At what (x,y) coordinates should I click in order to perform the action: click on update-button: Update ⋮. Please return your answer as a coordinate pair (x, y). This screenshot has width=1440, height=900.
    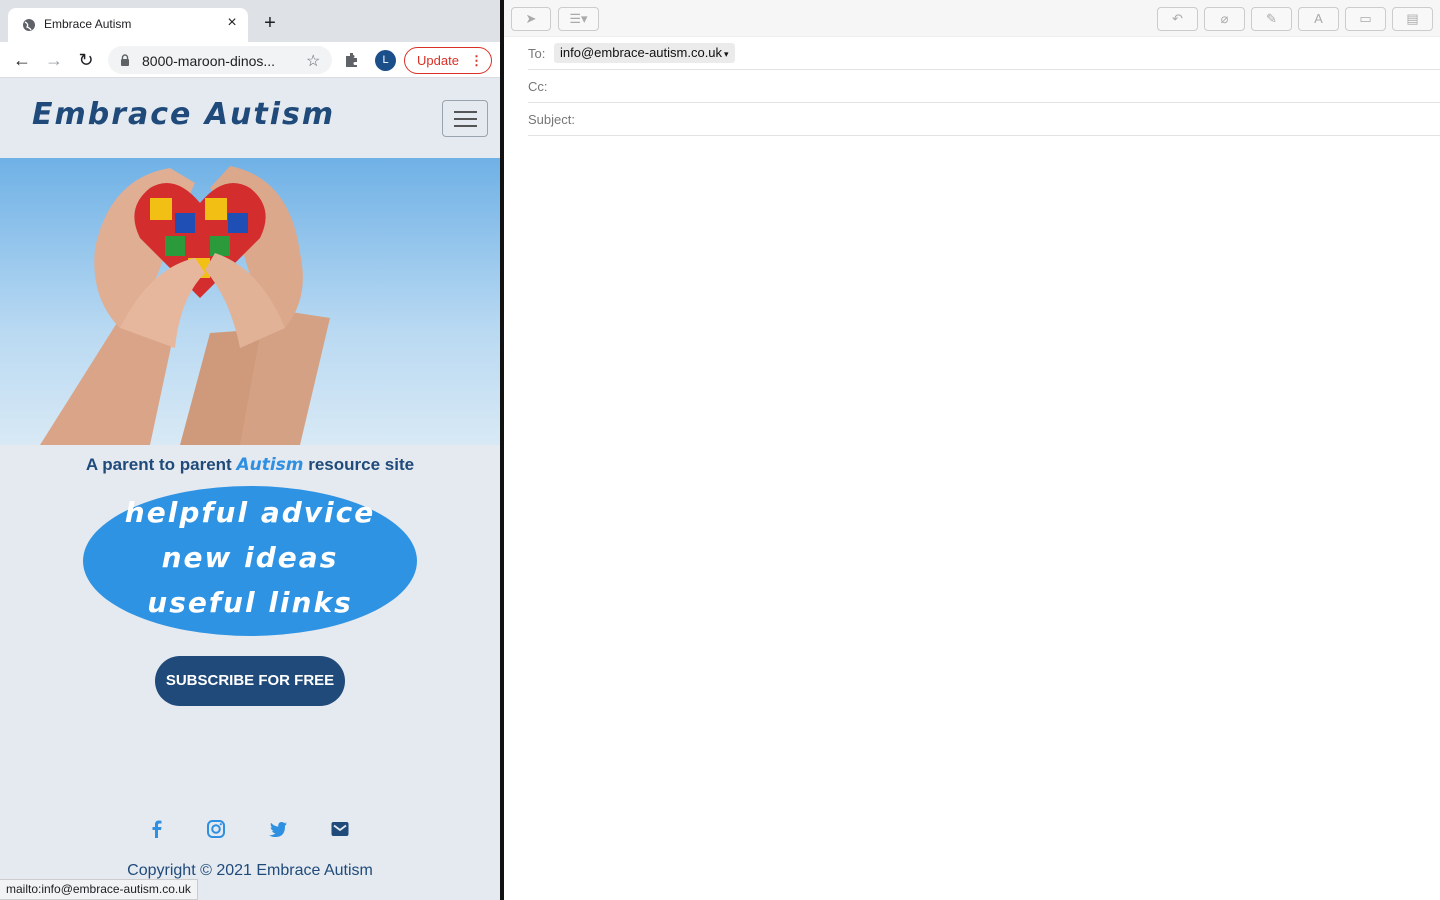
    Looking at the image, I should click on (448, 60).